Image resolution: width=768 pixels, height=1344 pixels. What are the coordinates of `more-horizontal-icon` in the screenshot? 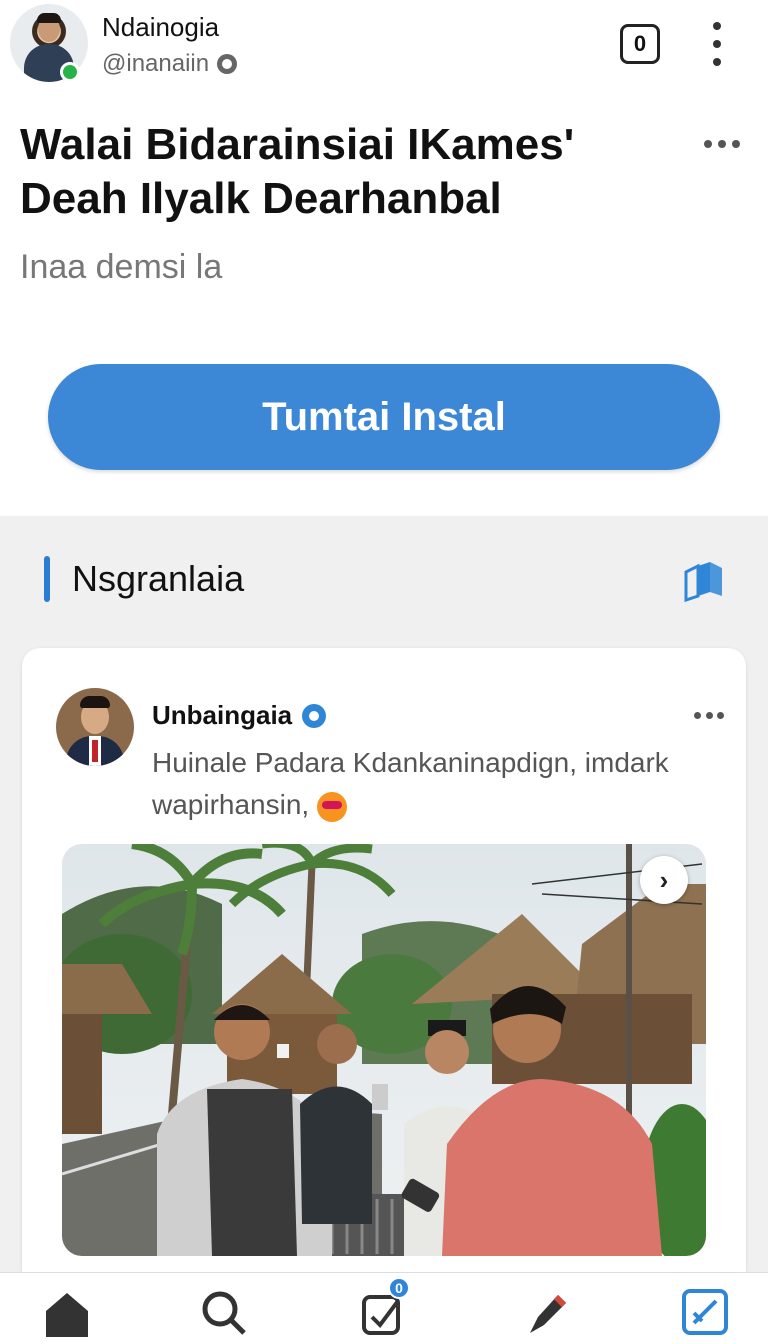 It's located at (722, 144).